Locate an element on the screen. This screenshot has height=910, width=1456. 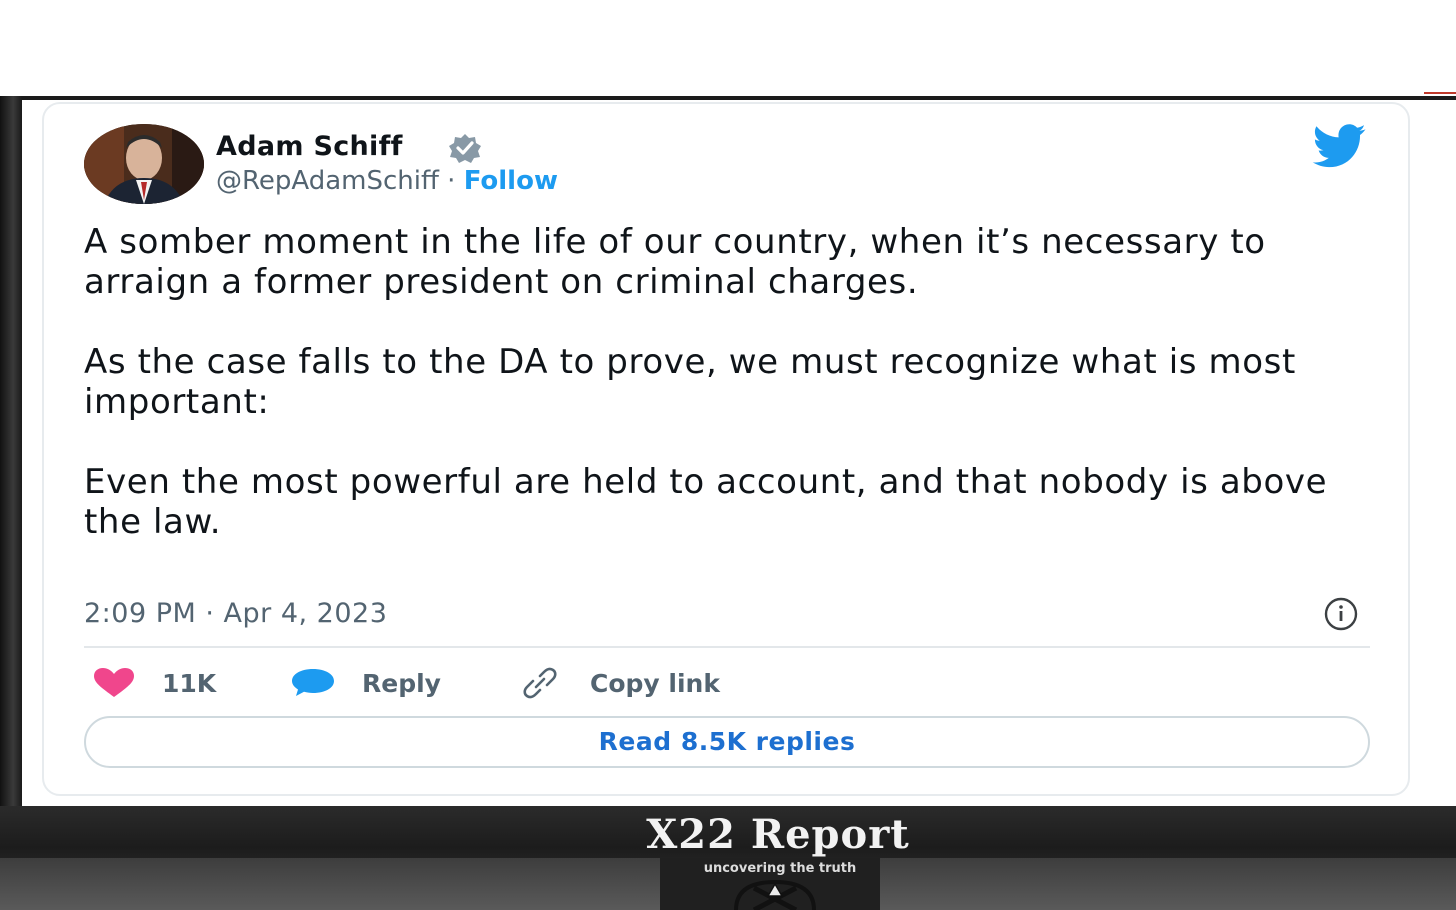
top-accent-line is located at coordinates (1440, 93).